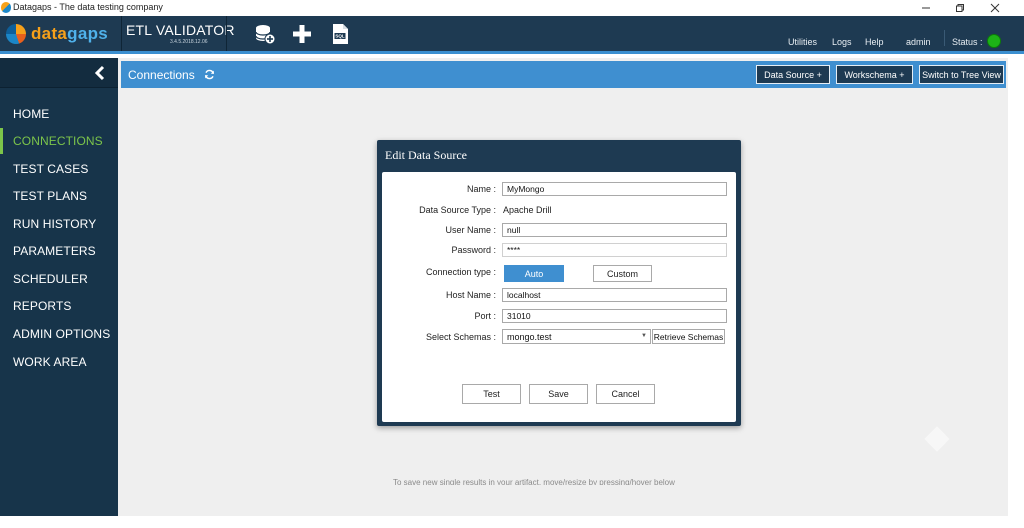  What do you see at coordinates (16, 33) in the screenshot?
I see `logo-mark-icon` at bounding box center [16, 33].